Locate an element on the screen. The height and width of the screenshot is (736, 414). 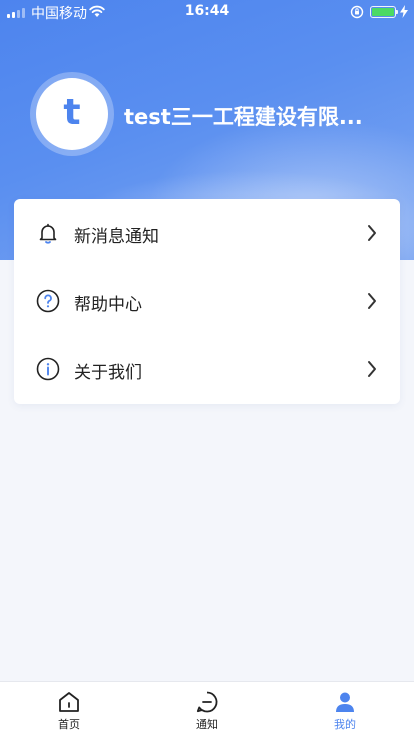
tab-home: 首页 is located at coordinates (69, 709).